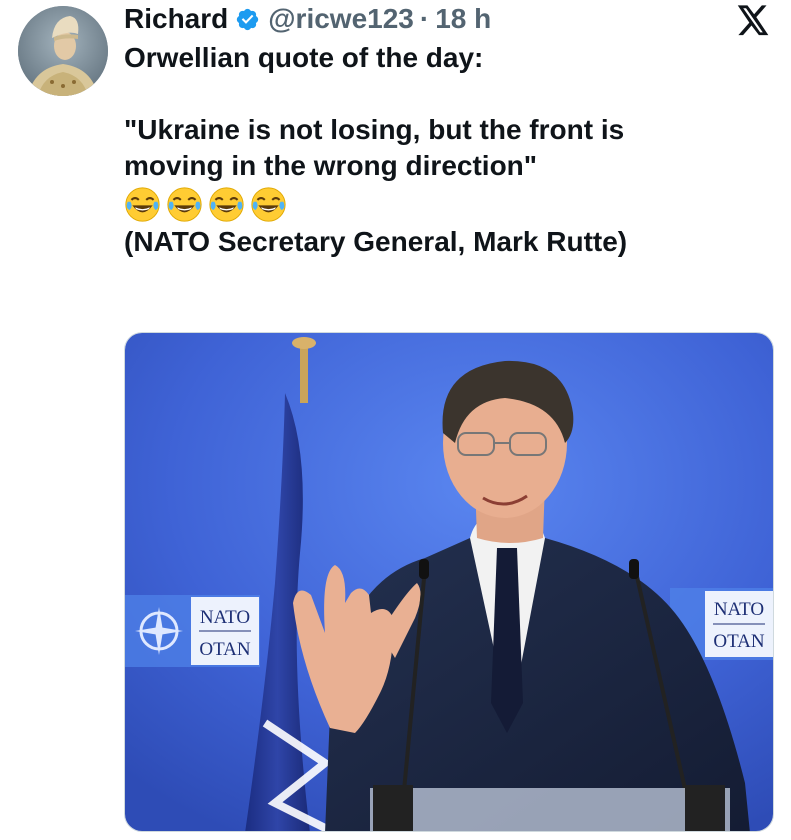 The height and width of the screenshot is (840, 791). What do you see at coordinates (341, 19) in the screenshot?
I see `author-handle: @ricwe123` at bounding box center [341, 19].